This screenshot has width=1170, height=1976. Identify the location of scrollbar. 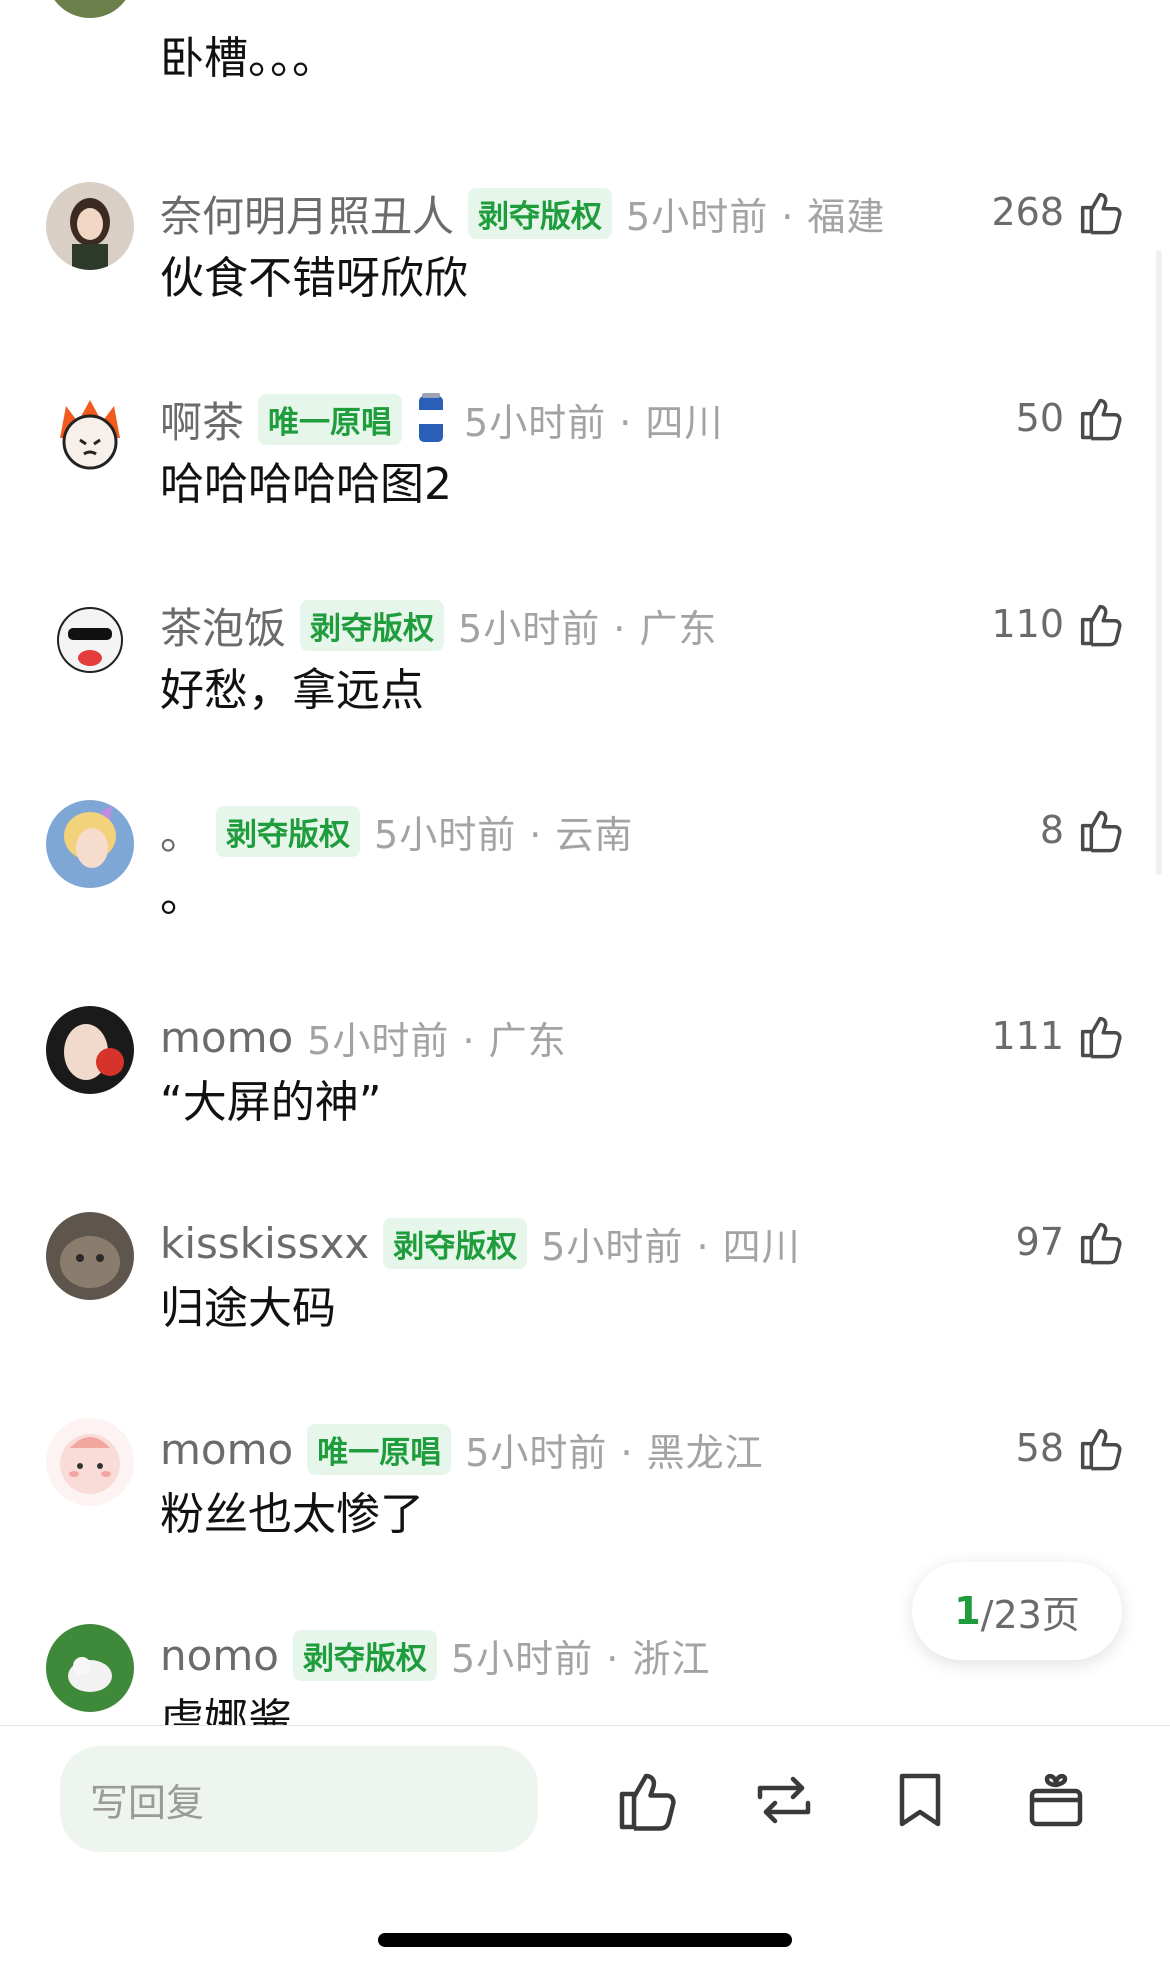
(1159, 562).